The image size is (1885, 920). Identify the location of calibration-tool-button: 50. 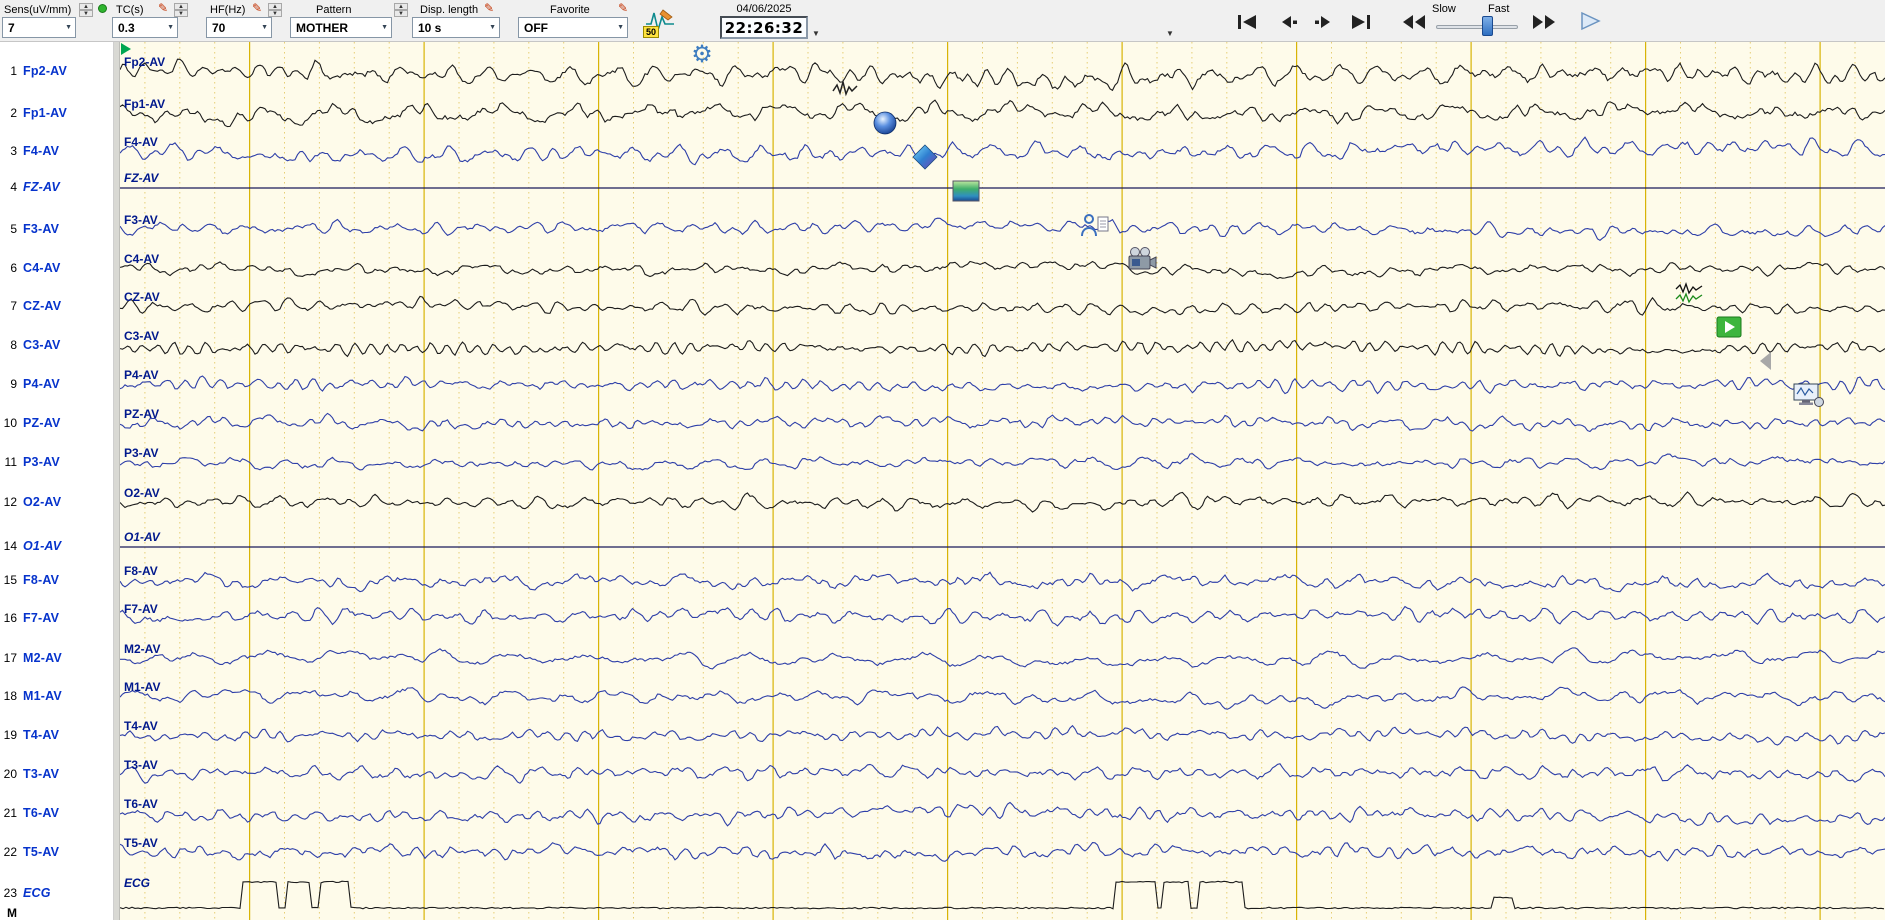
(660, 21).